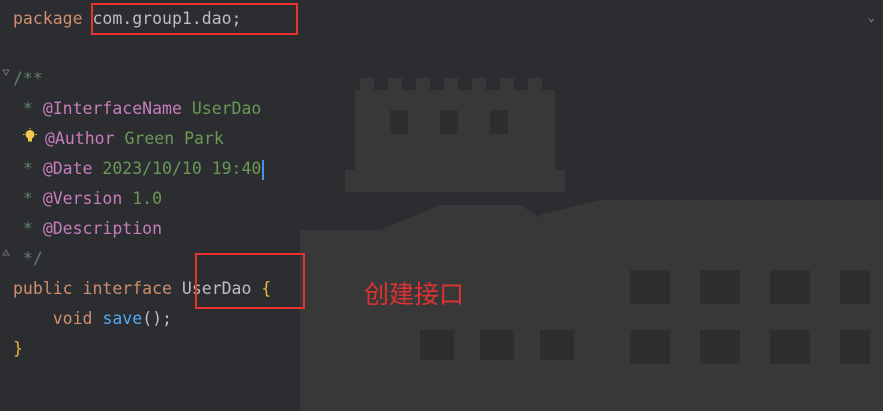 The width and height of the screenshot is (883, 411). What do you see at coordinates (194, 19) in the screenshot?
I see `highlight-box-package` at bounding box center [194, 19].